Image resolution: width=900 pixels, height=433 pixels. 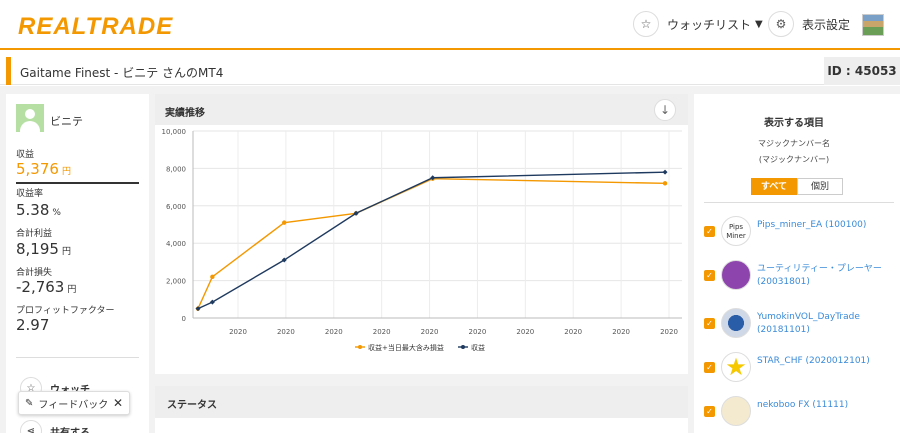 I want to click on feedback-label: フィードバック, so click(x=73, y=405).